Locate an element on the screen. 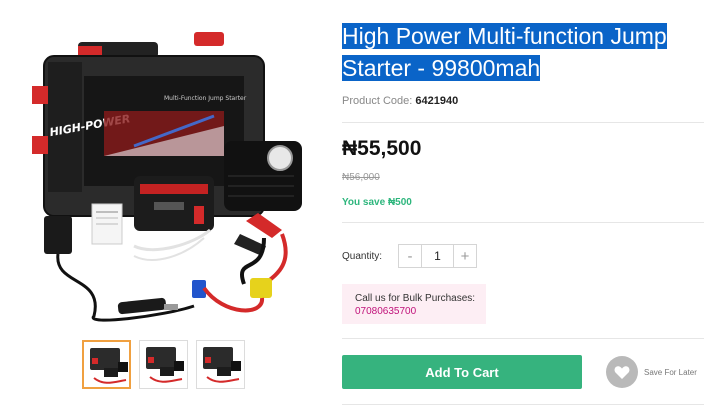  bulk-purchase-box: Call us for Bulk Purchases: 07080635700 is located at coordinates (414, 304).